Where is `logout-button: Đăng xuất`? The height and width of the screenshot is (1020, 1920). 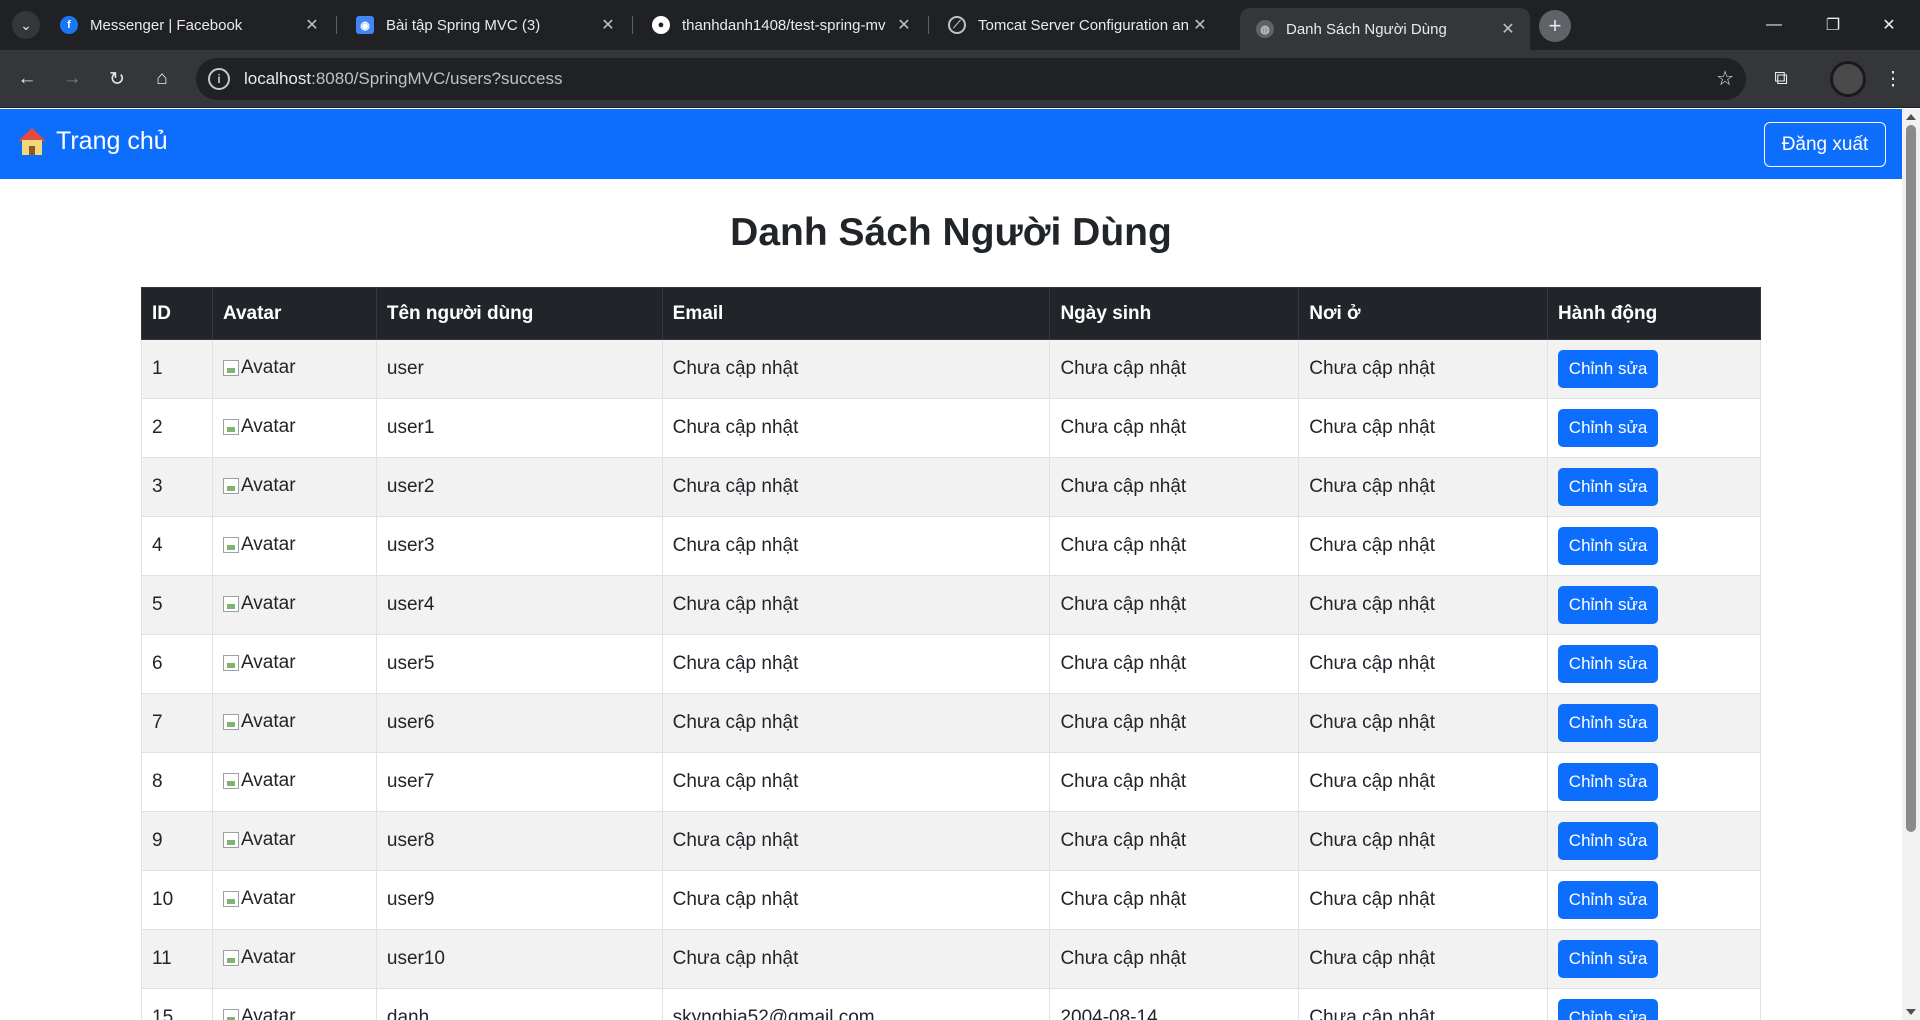 logout-button: Đăng xuất is located at coordinates (1825, 144).